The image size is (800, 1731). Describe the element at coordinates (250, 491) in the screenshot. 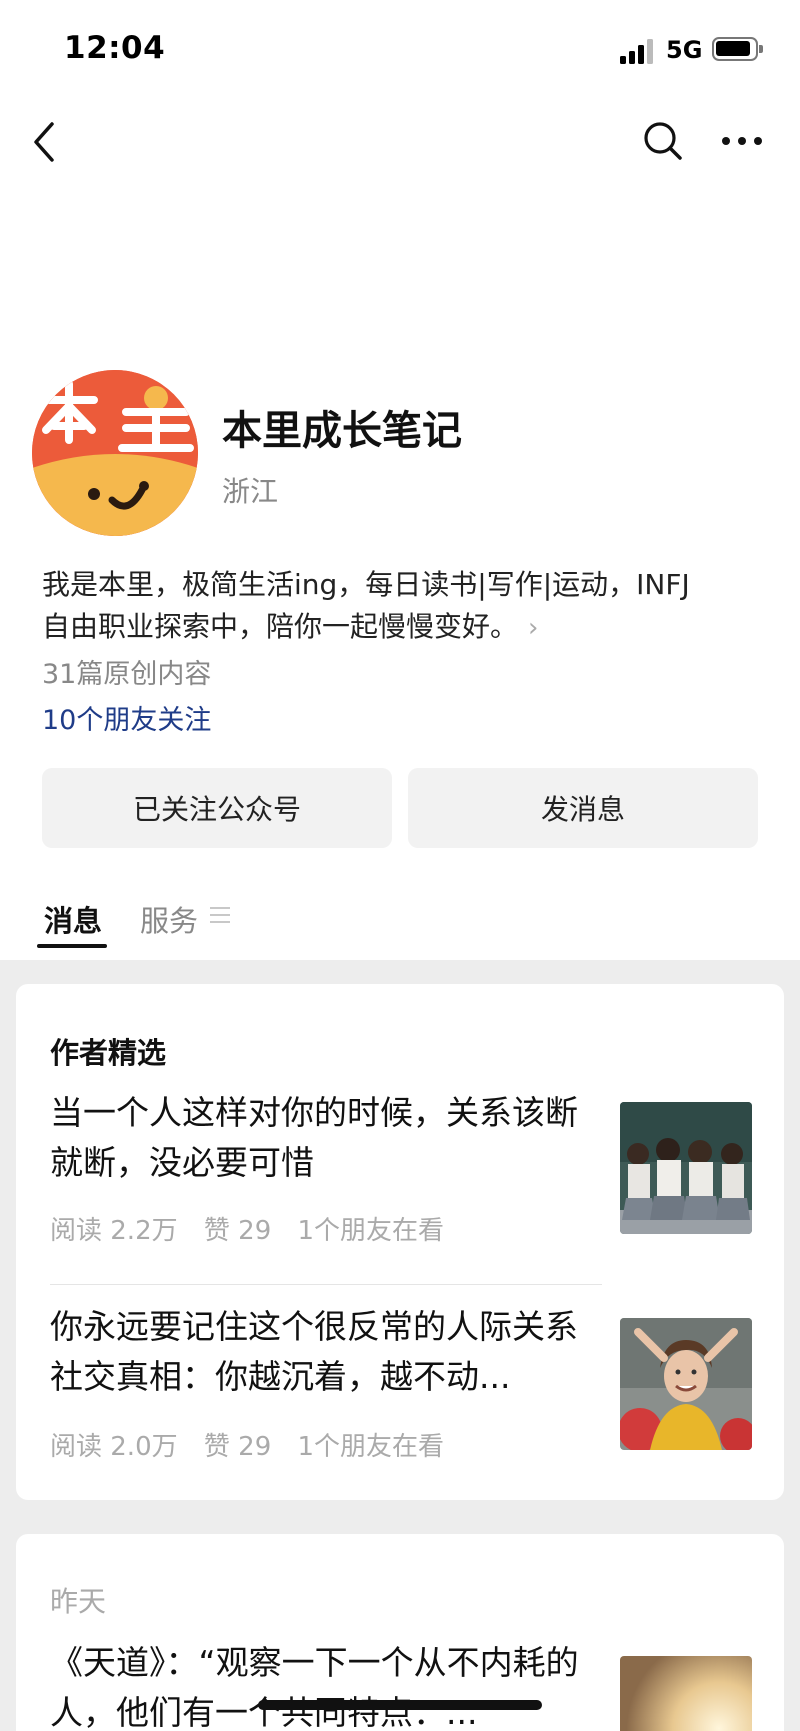

I see `account-region: 浙江` at that location.